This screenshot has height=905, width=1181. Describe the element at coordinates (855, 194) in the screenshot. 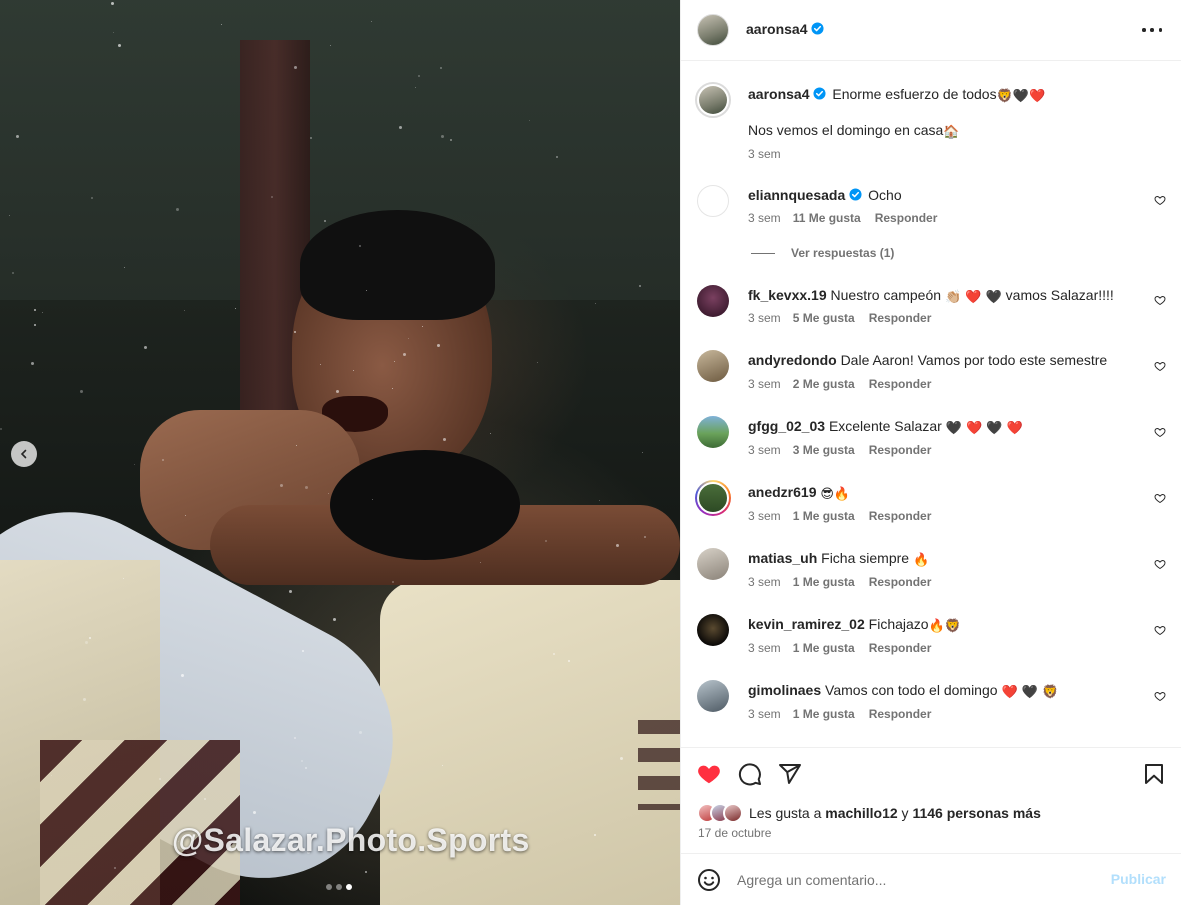

I see `verified-badge-icon` at that location.